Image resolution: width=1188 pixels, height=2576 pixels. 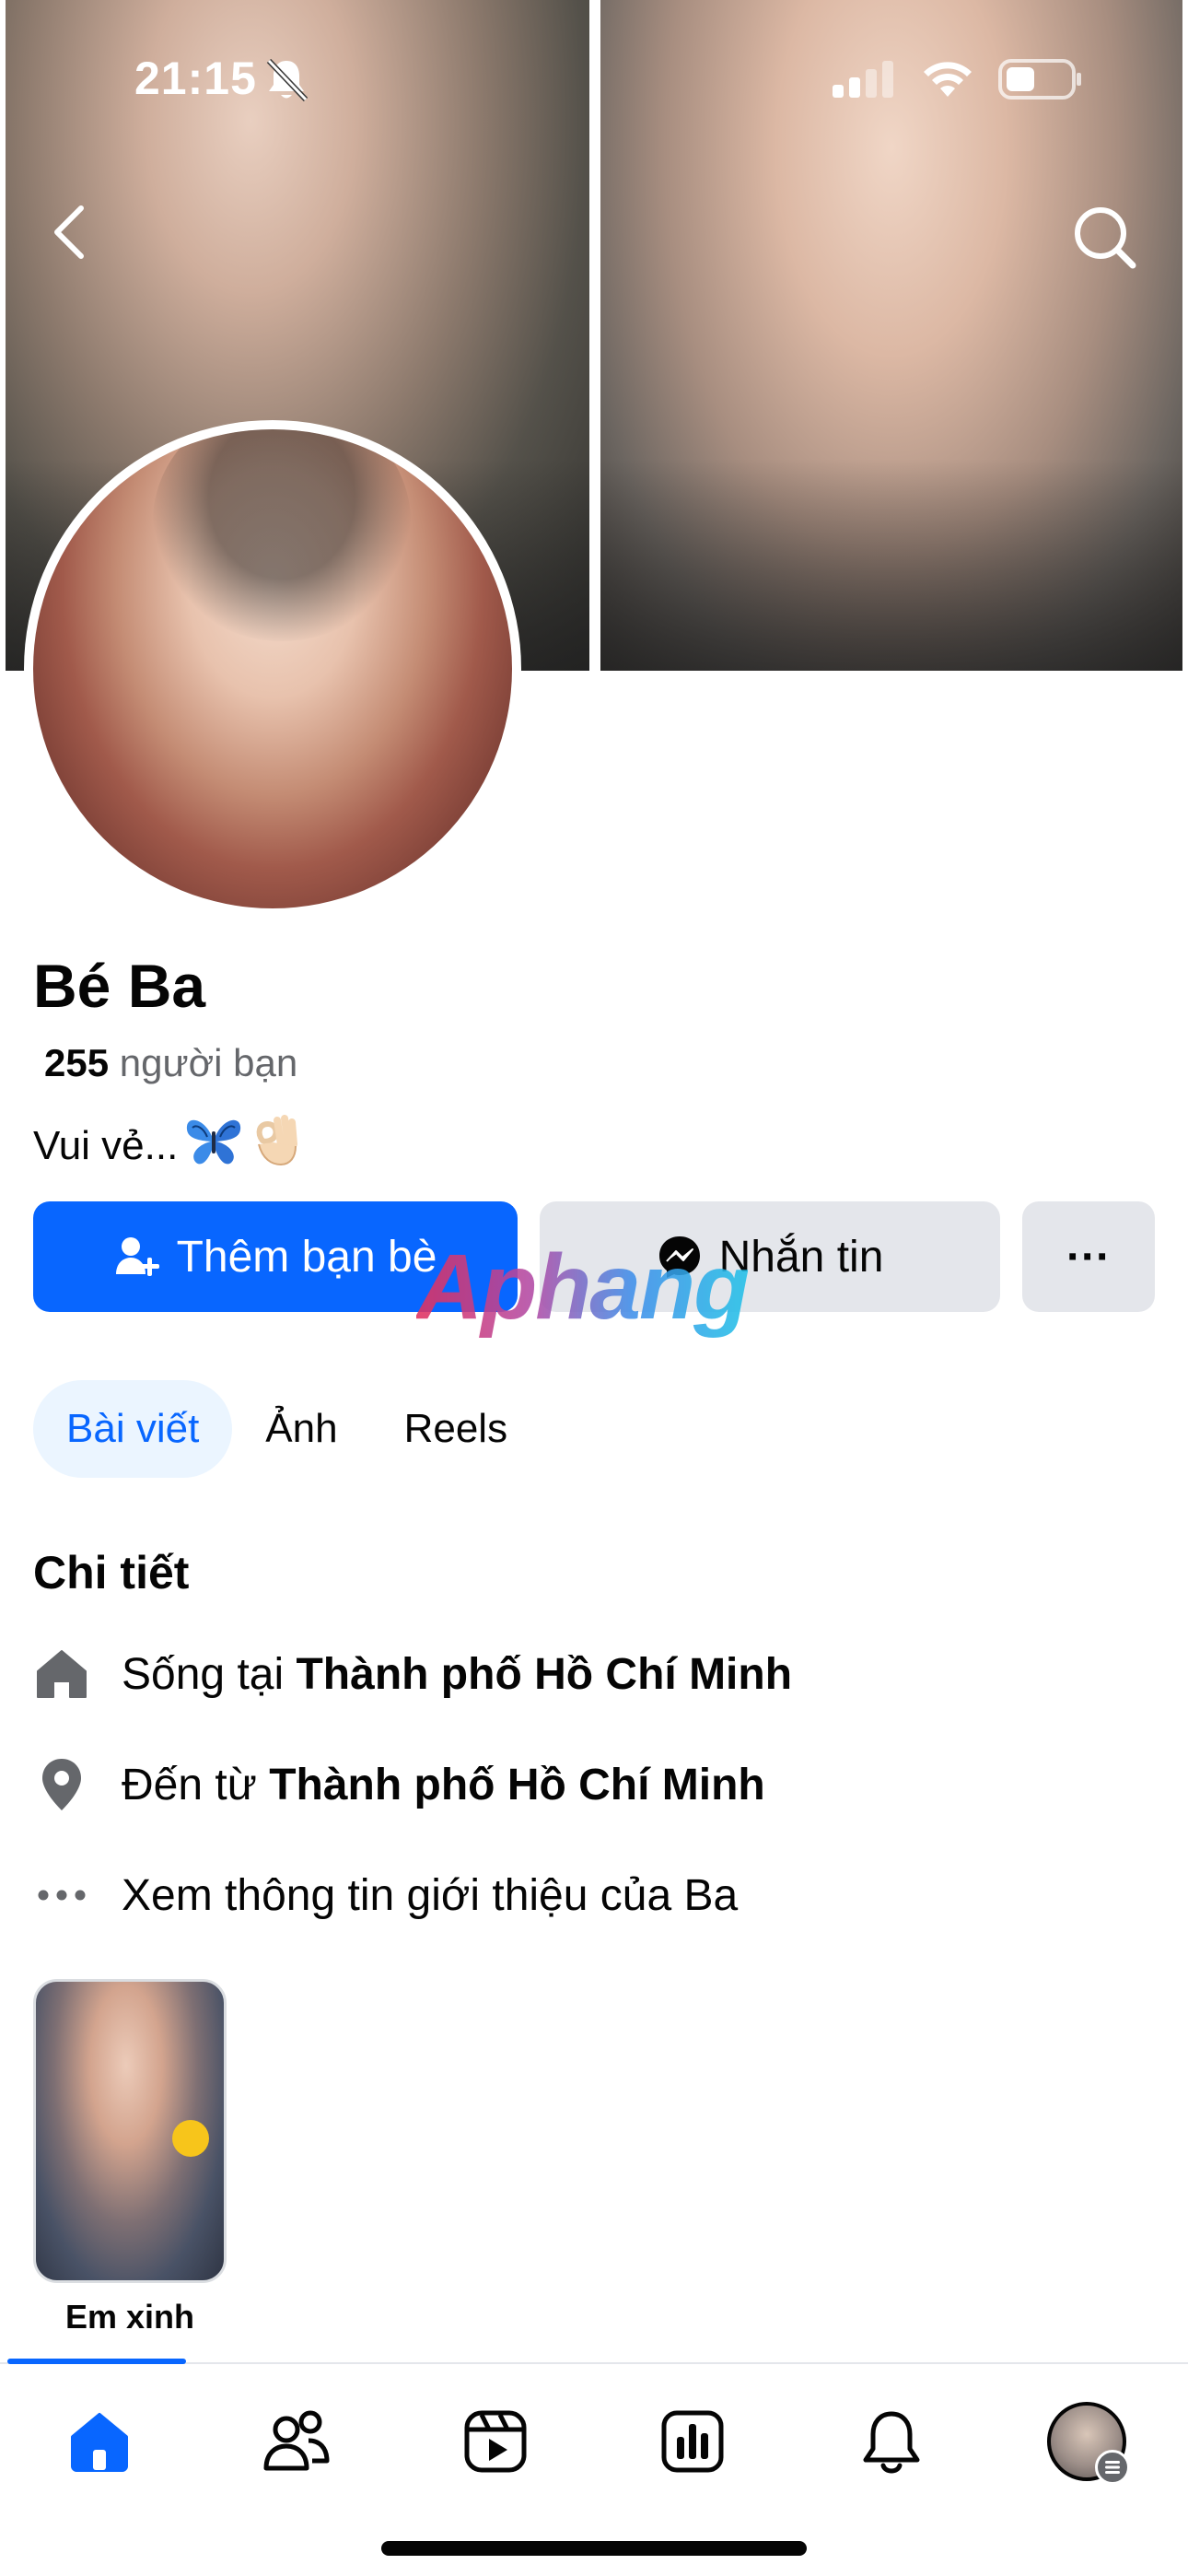 What do you see at coordinates (96, 2361) in the screenshot?
I see `active-tab-indicator` at bounding box center [96, 2361].